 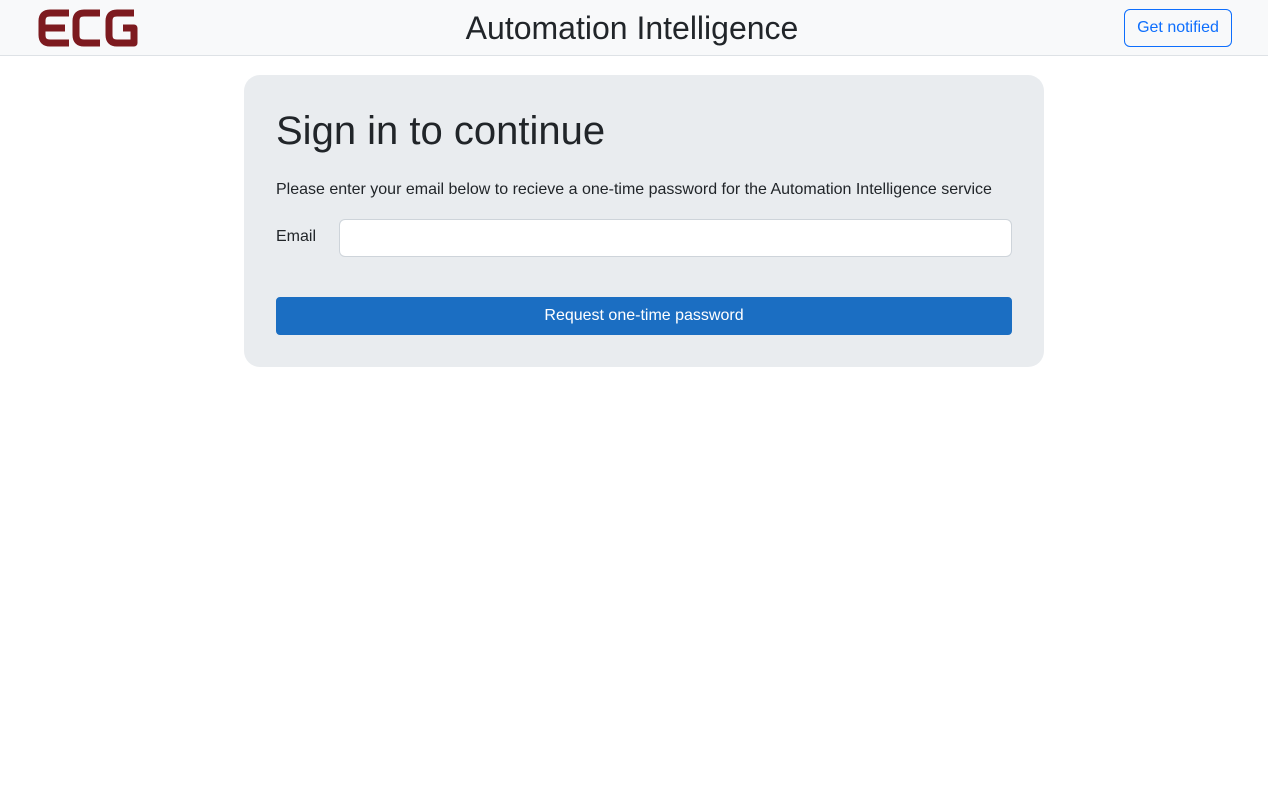 I want to click on request-otp-button: Request one-time password, so click(x=644, y=316).